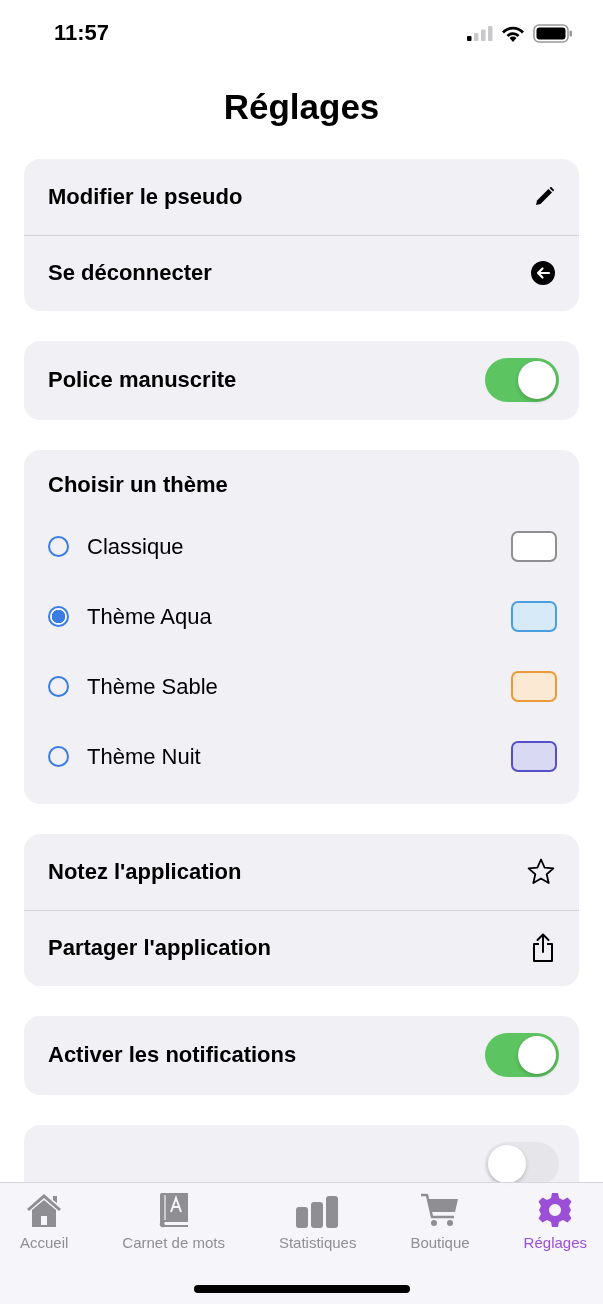 The width and height of the screenshot is (603, 1304). I want to click on row-label: Notez l'application, so click(145, 871).